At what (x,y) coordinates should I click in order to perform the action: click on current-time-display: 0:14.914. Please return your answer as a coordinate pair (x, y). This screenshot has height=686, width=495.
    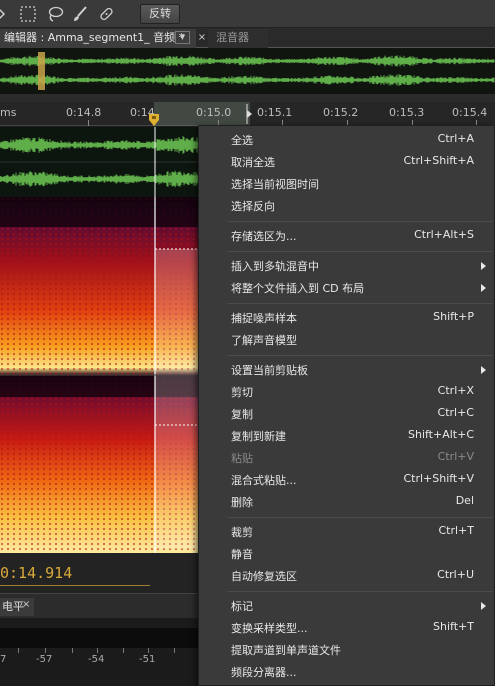
    Looking at the image, I should click on (36, 573).